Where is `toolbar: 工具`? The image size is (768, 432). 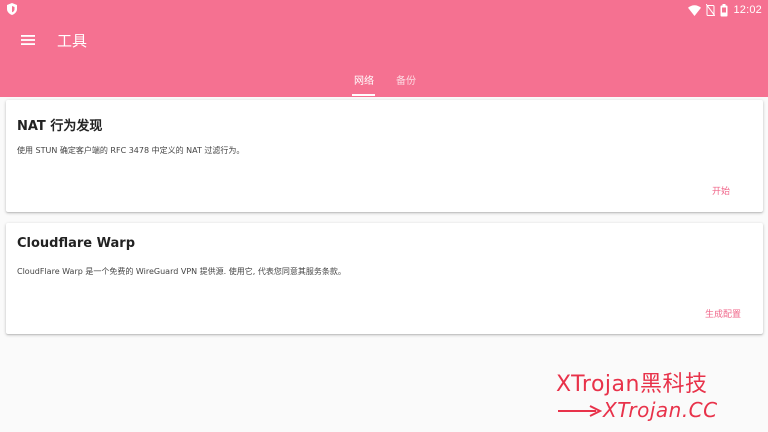
toolbar: 工具 is located at coordinates (384, 40).